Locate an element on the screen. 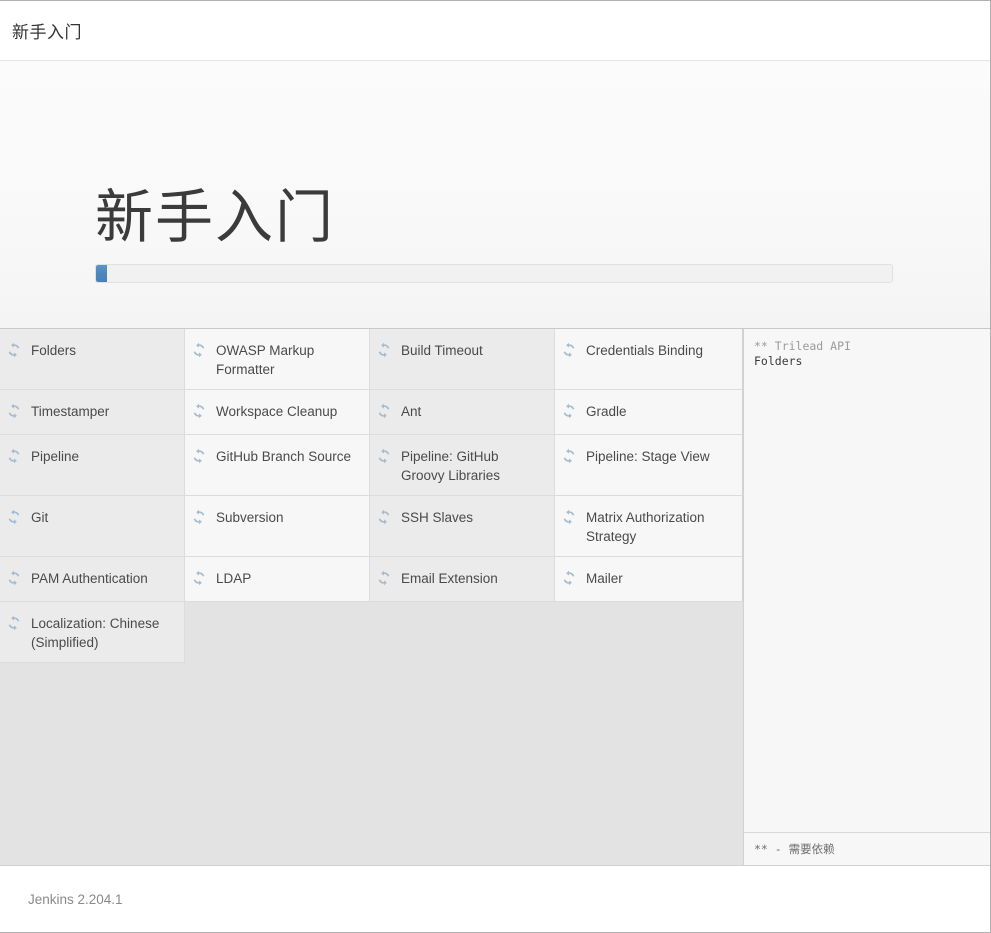 The image size is (991, 933). plugin-cell: Localization: Chinese (Simplified) is located at coordinates (92, 632).